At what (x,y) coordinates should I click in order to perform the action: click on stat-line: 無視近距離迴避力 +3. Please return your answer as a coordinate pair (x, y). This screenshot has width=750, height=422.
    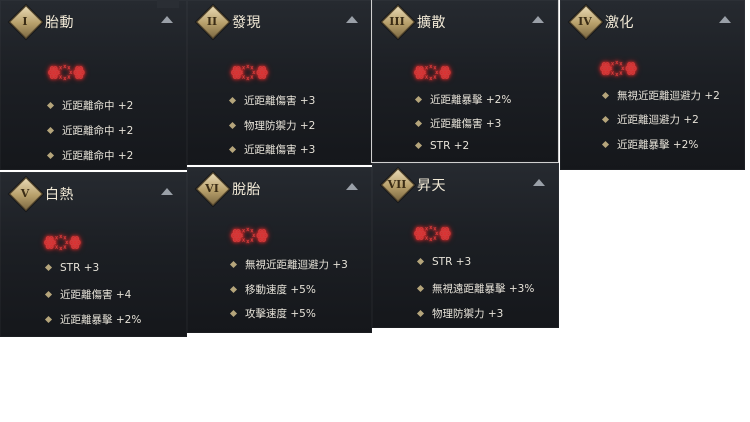
    Looking at the image, I should click on (288, 265).